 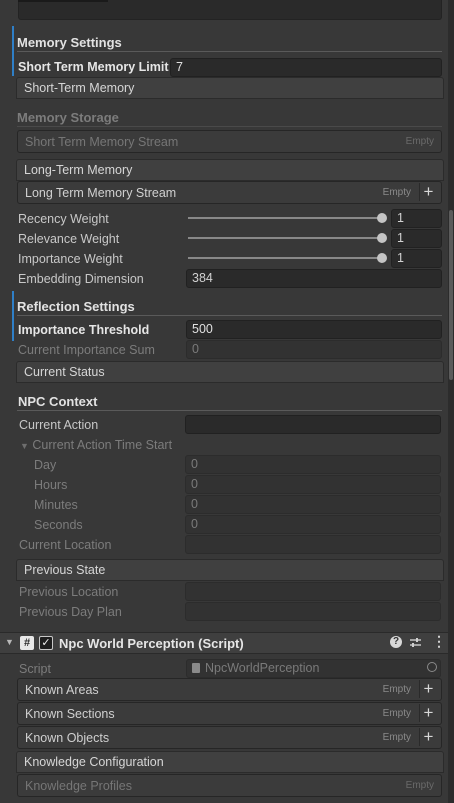 I want to click on importance-threshold-label: Importance Threshold, so click(x=84, y=330).